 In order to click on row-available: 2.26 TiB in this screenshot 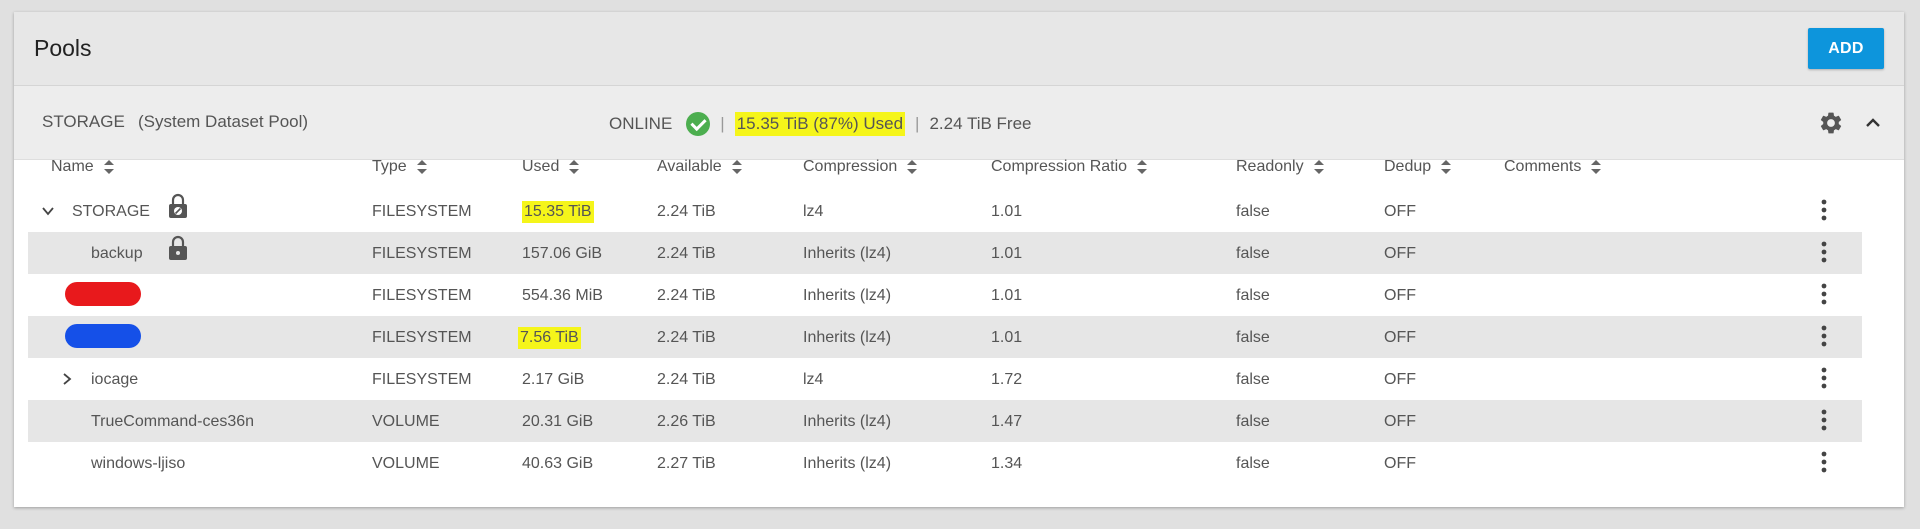, I will do `click(686, 421)`.